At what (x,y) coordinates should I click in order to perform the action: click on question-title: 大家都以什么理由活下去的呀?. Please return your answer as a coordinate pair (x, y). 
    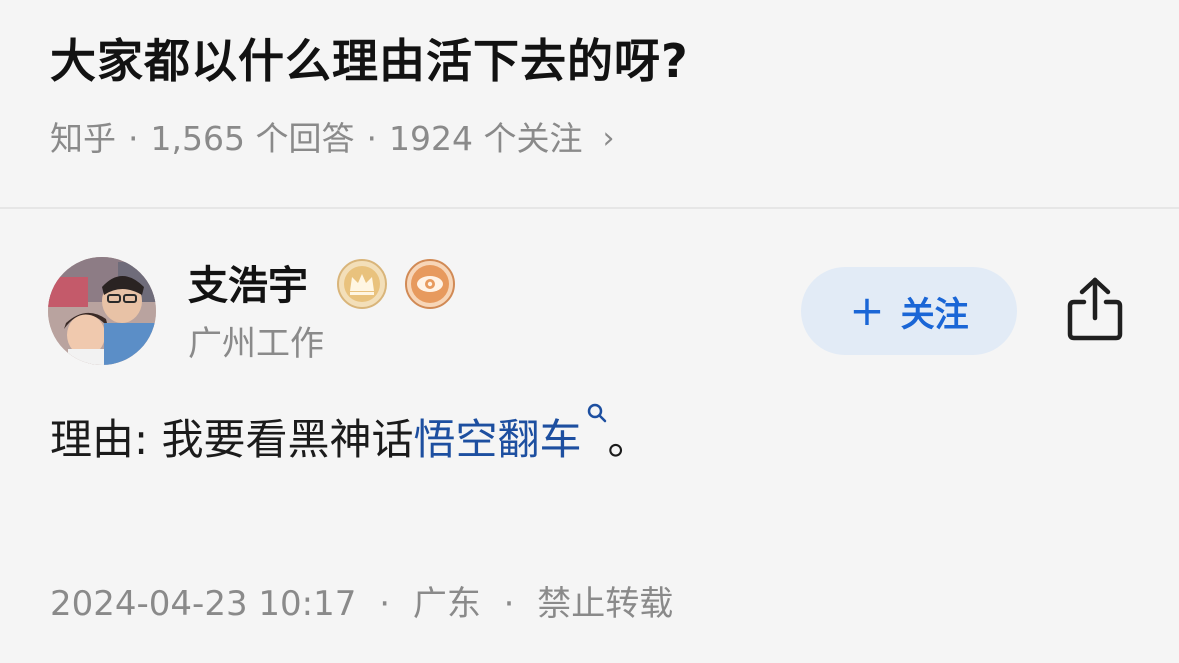
    Looking at the image, I should click on (369, 61).